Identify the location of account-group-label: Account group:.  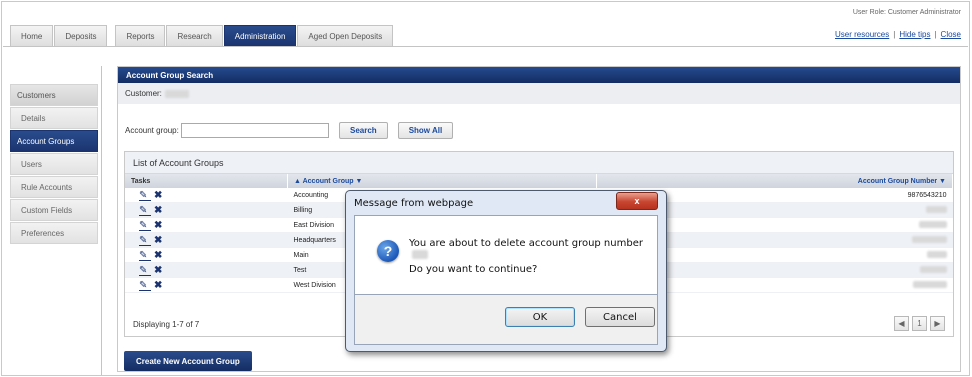
(152, 130).